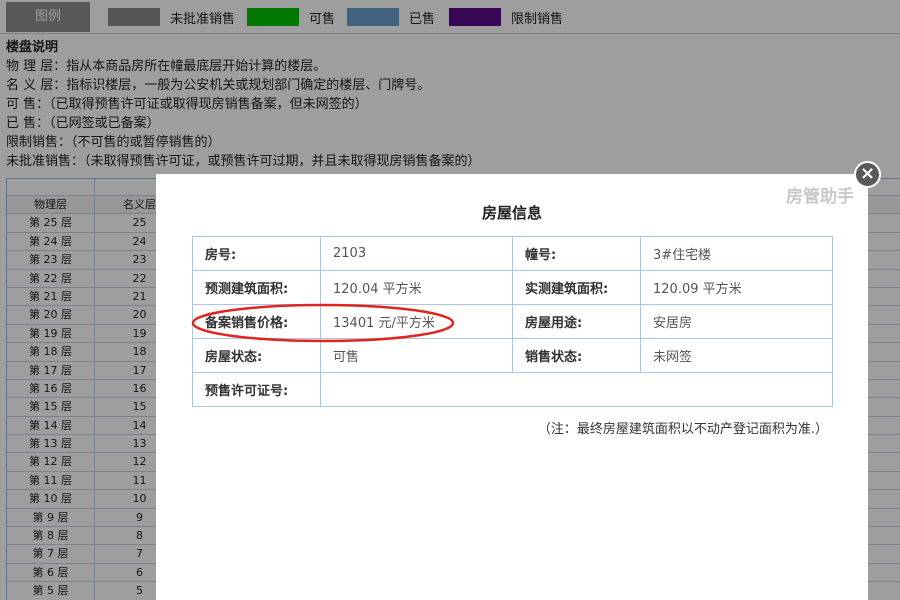 This screenshot has height=600, width=900. Describe the element at coordinates (576, 253) in the screenshot. I see `building-number-label: 幢号:` at that location.